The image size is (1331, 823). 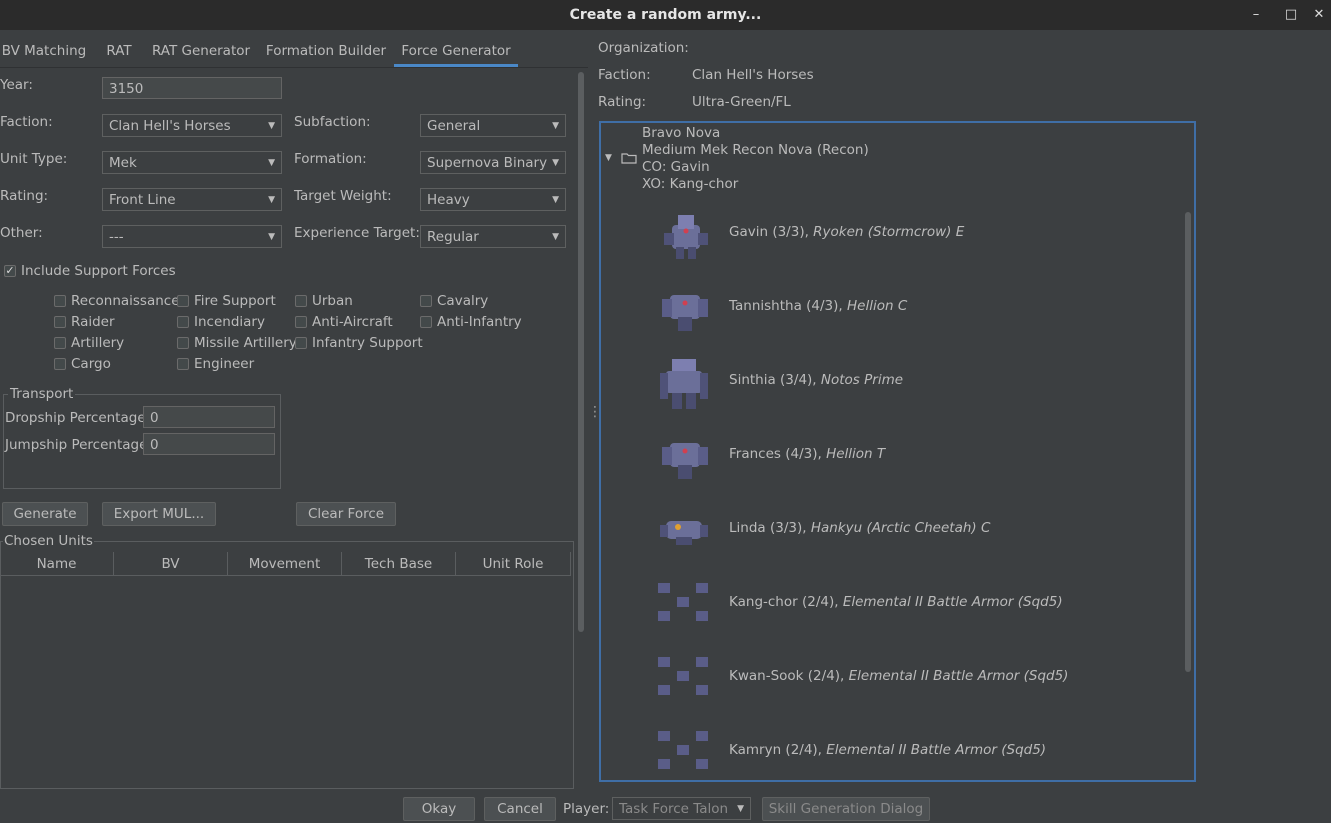 I want to click on anti-aircraft-checkbox, so click(x=301, y=322).